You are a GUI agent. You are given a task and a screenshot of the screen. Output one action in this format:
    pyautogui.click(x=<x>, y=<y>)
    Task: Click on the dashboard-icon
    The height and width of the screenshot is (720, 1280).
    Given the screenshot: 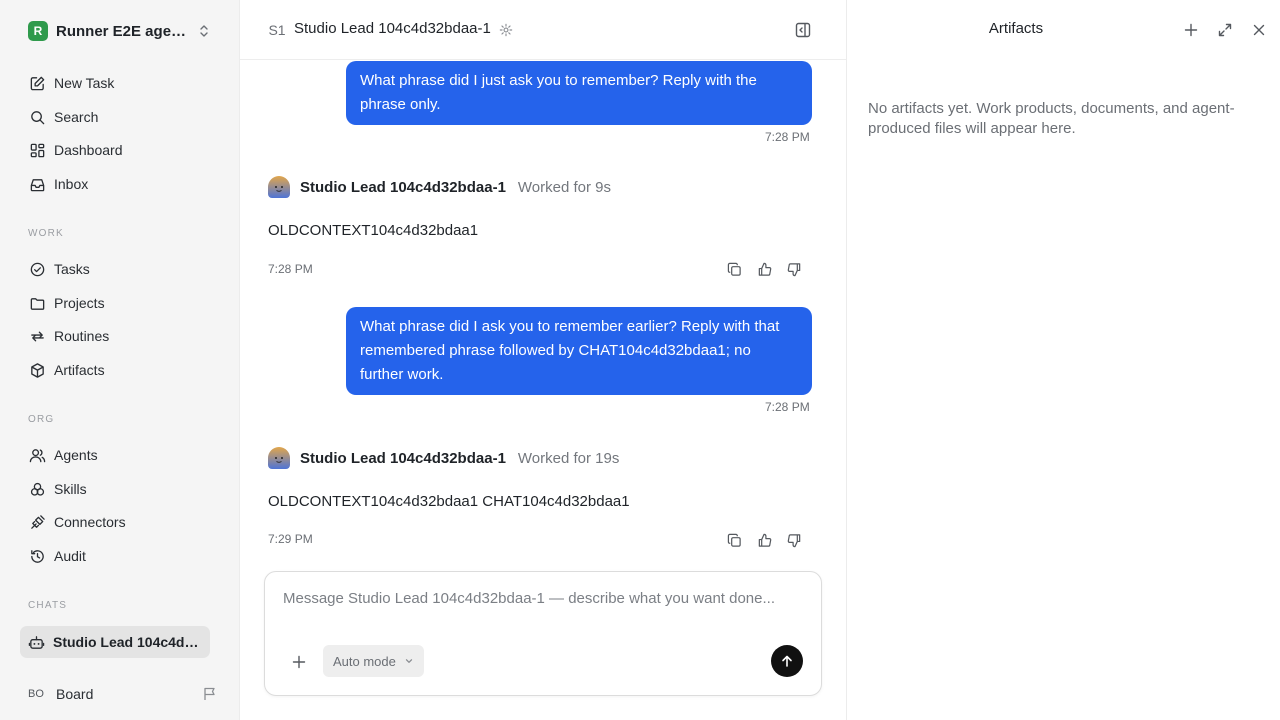 What is the action you would take?
    pyautogui.click(x=37, y=150)
    